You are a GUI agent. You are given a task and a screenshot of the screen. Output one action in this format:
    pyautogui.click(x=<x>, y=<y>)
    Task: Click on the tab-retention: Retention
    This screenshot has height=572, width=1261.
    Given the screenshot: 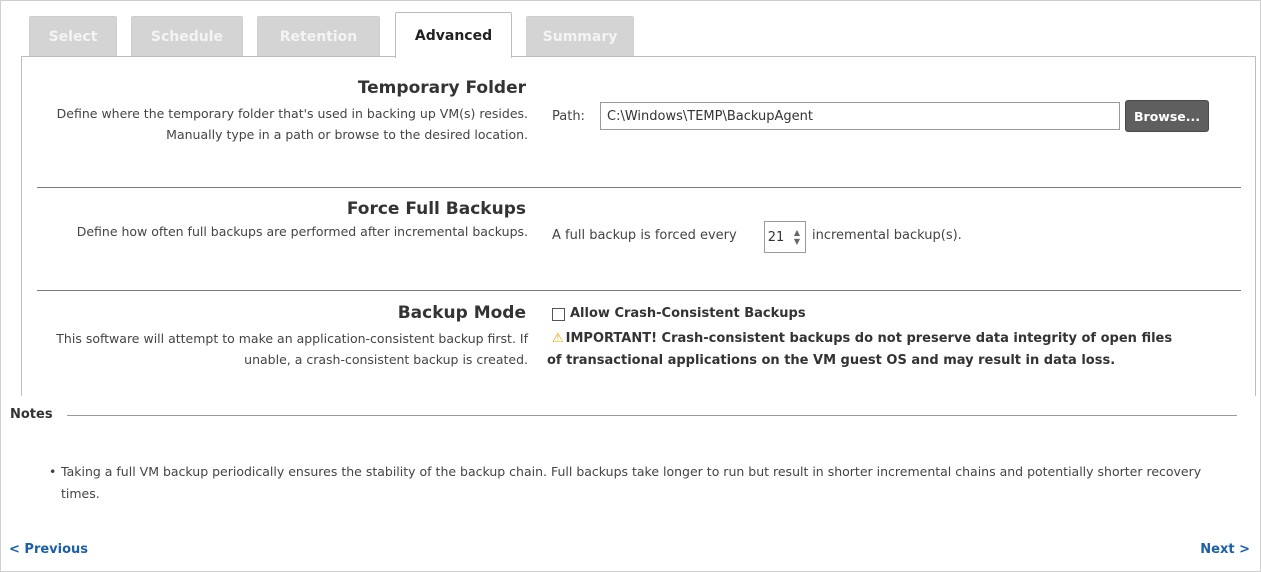 What is the action you would take?
    pyautogui.click(x=318, y=36)
    